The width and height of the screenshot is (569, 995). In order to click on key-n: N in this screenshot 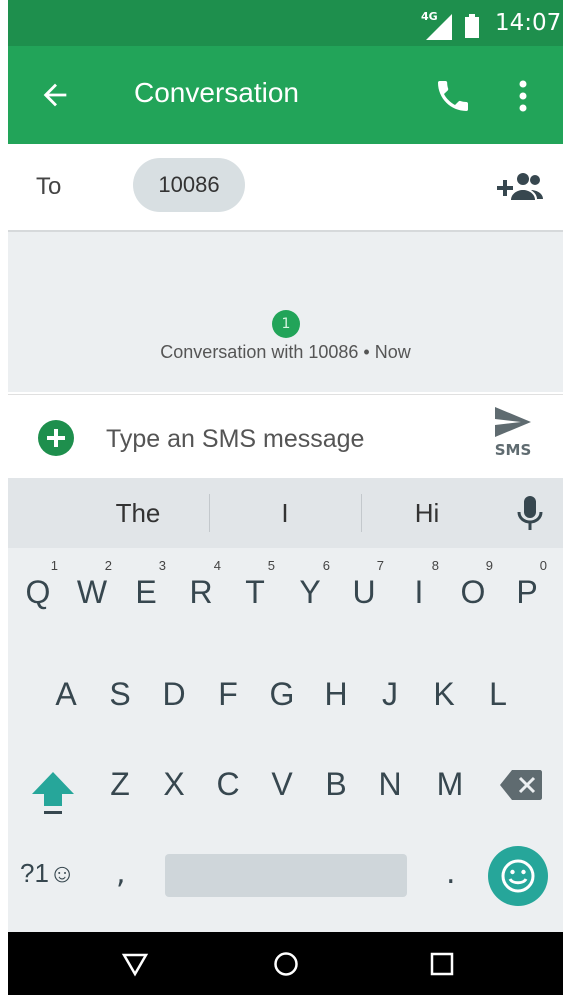, I will do `click(390, 783)`.